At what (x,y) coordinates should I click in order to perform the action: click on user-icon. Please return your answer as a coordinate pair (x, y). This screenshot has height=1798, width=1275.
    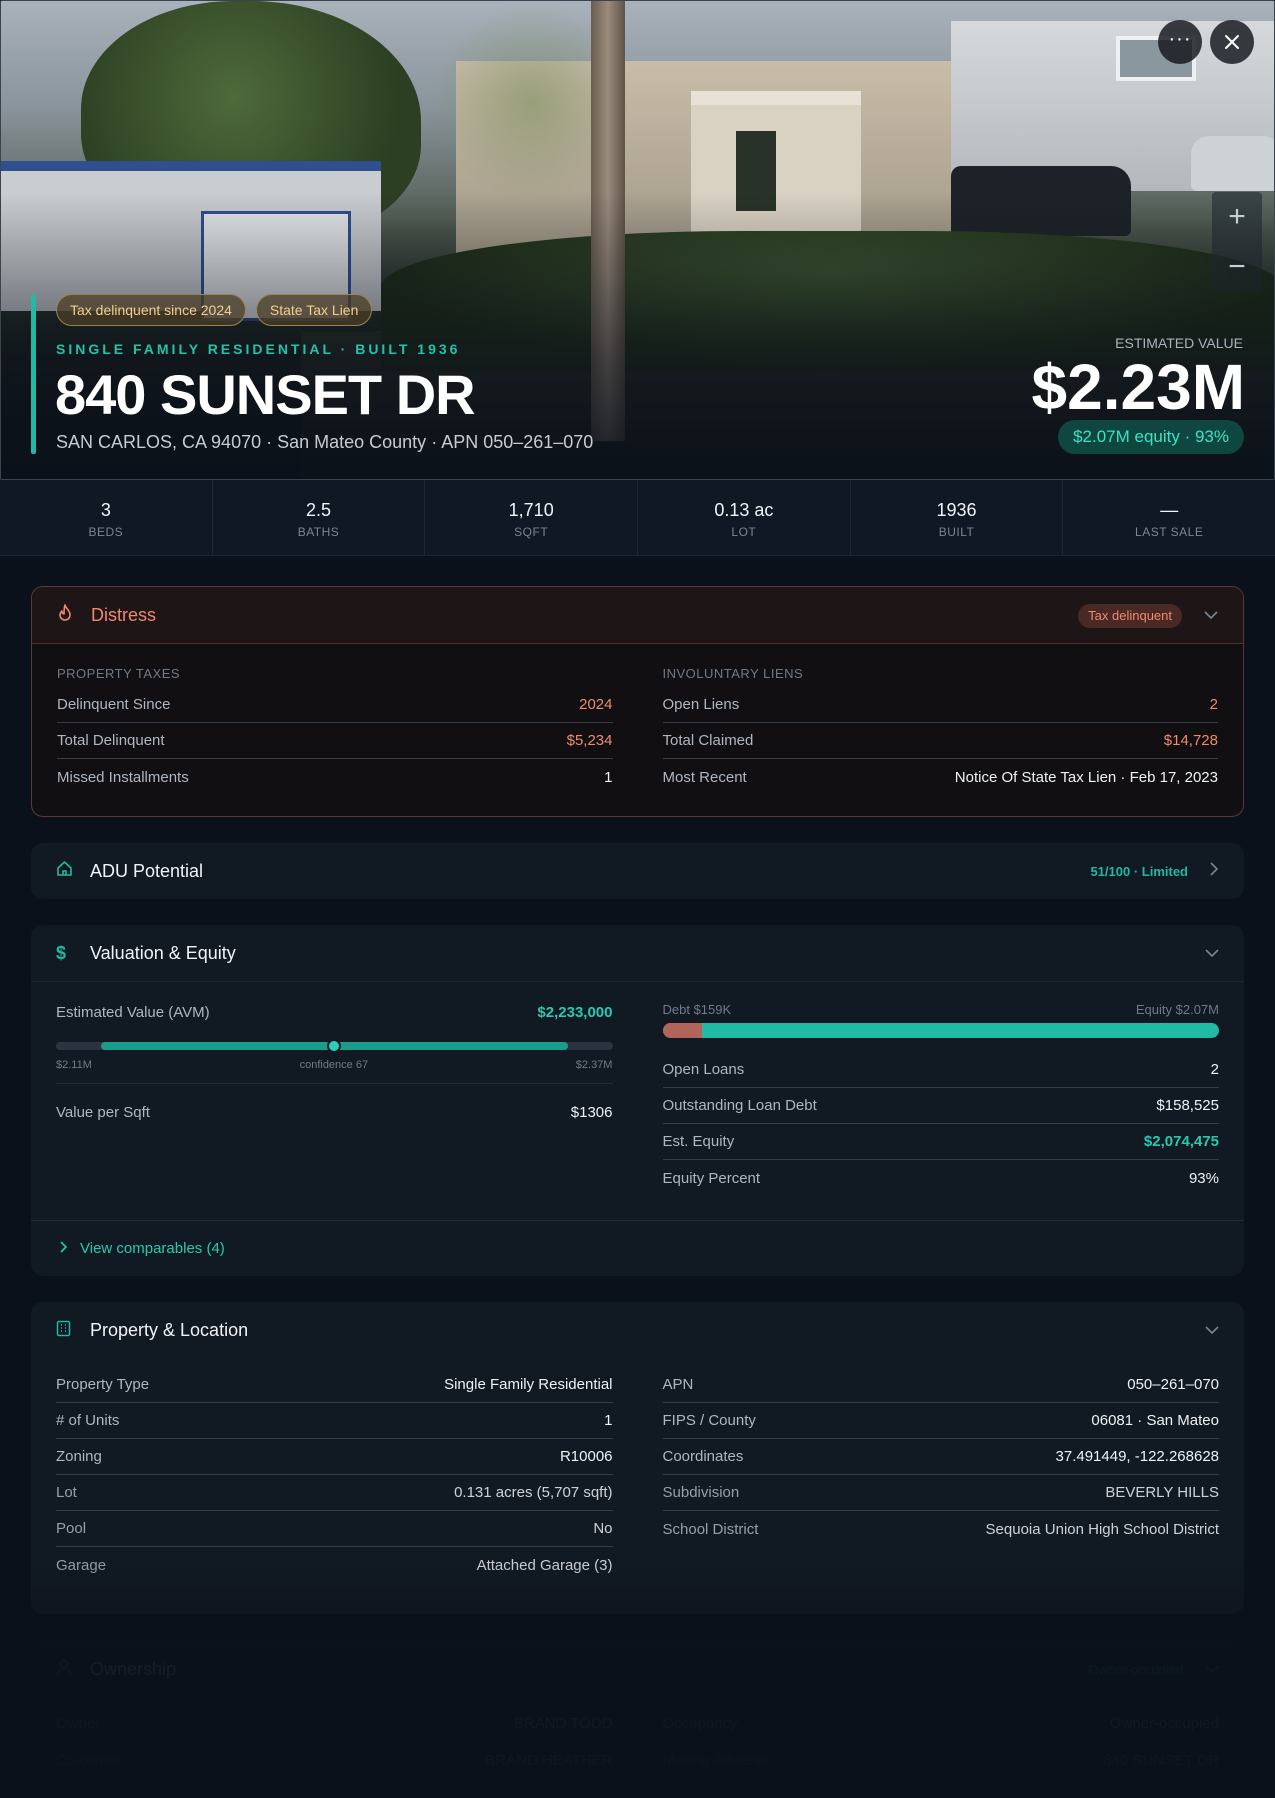
    Looking at the image, I should click on (66, 1670).